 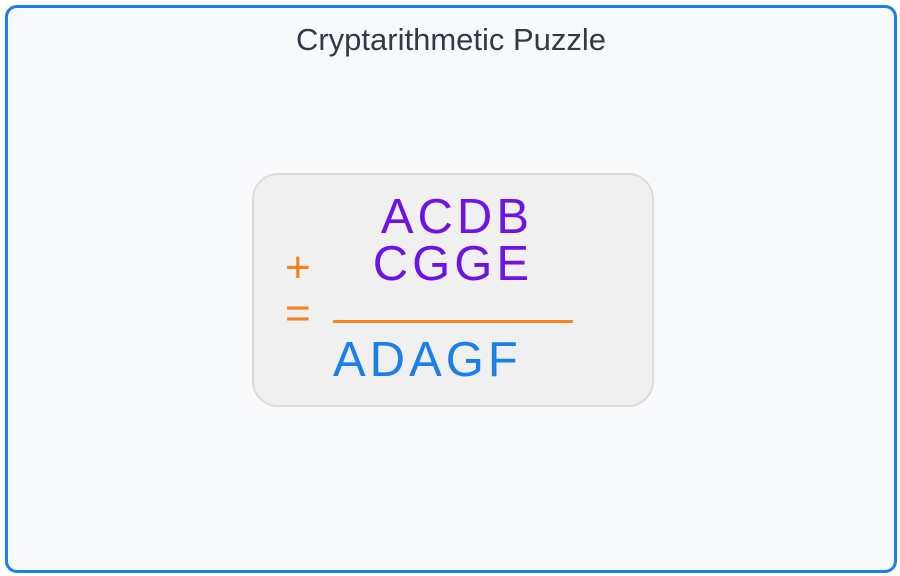 I want to click on equals-operator: =, so click(x=298, y=313).